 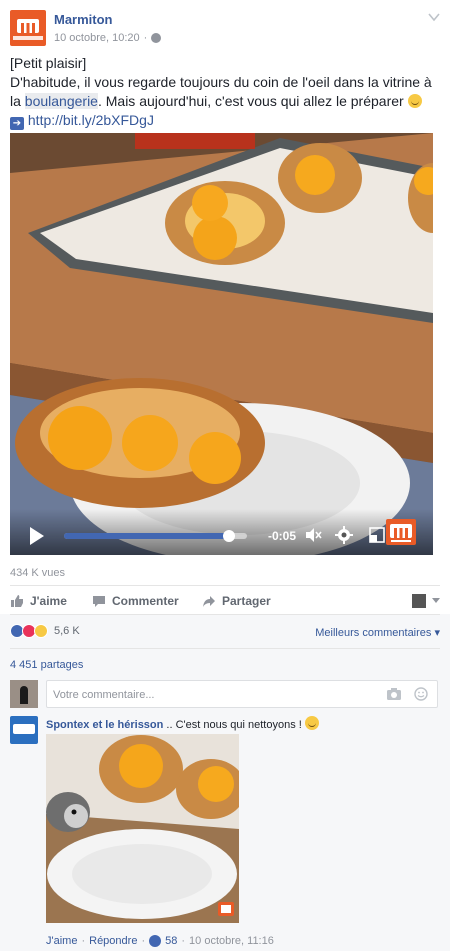 What do you see at coordinates (48, 601) in the screenshot?
I see `like-label: J'aime` at bounding box center [48, 601].